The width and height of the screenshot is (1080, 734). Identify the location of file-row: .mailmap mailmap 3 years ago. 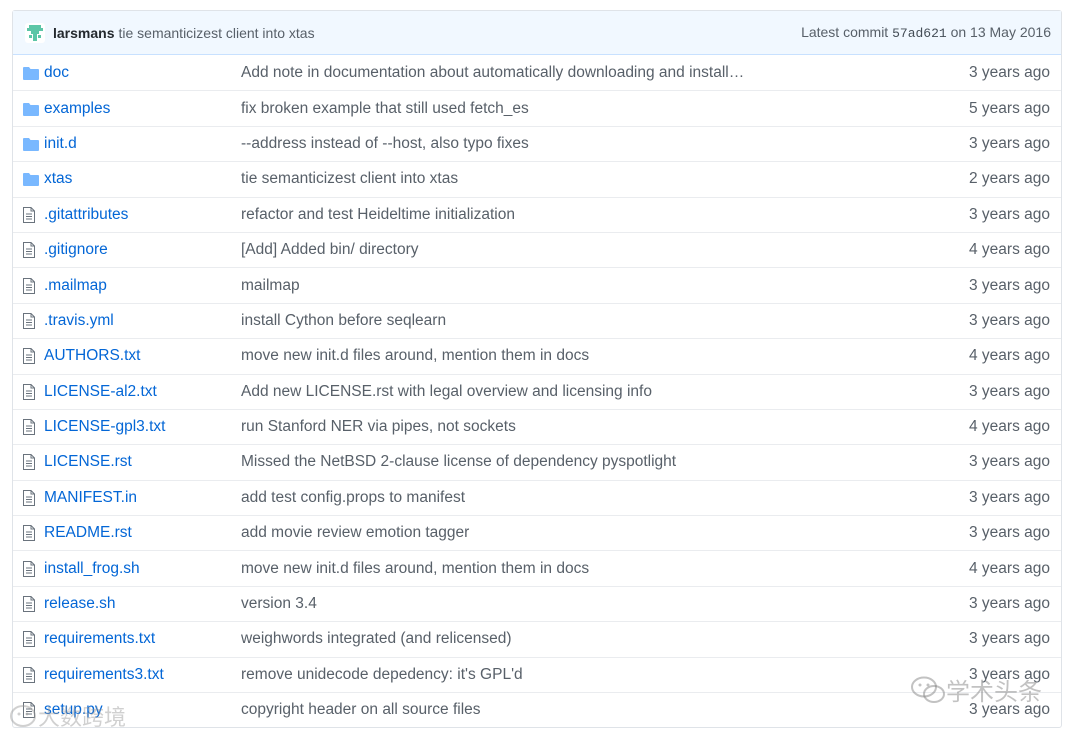
(537, 284).